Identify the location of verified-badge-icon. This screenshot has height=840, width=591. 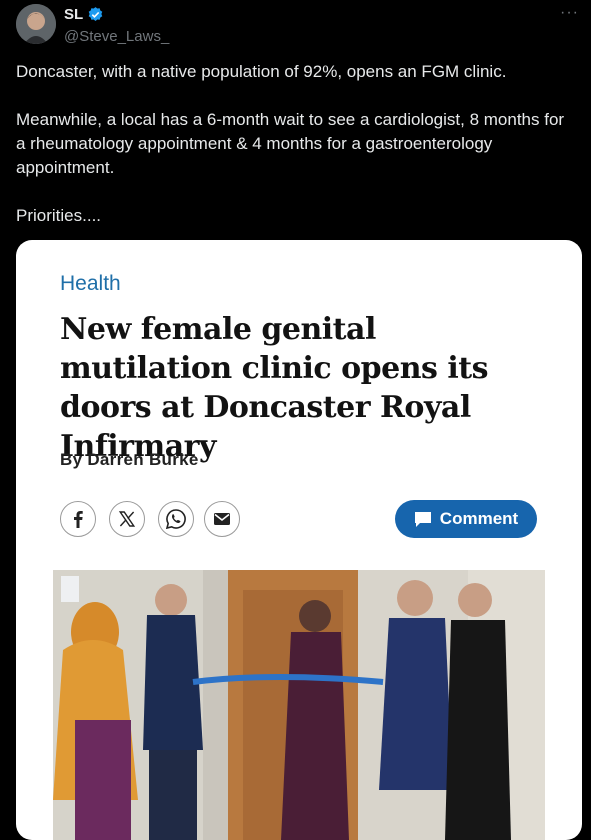
(95, 14).